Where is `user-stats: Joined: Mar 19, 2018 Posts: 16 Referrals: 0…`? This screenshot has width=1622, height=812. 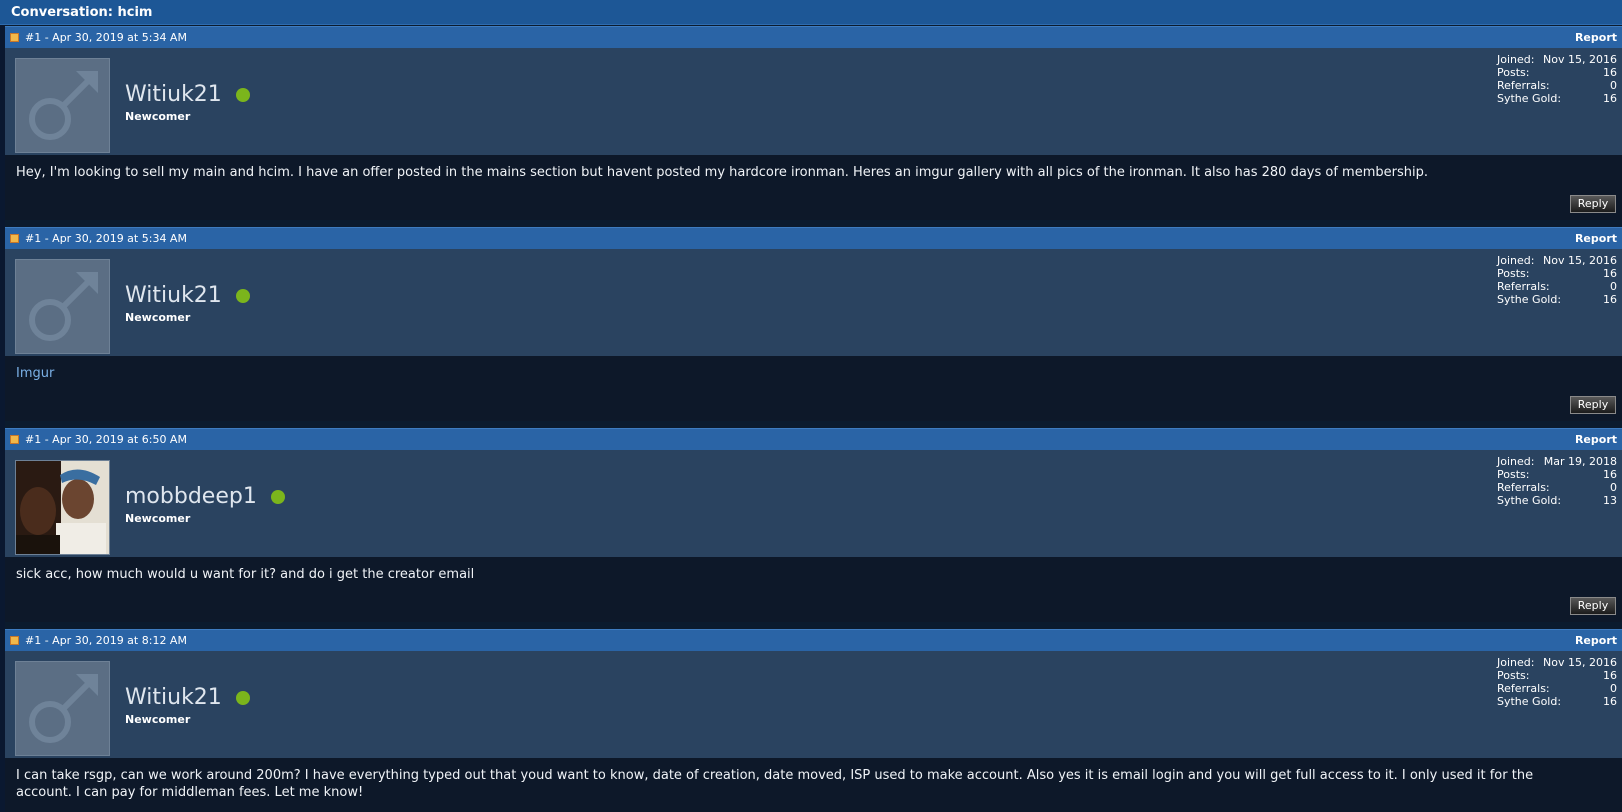 user-stats: Joined: Mar 19, 2018 Posts: 16 Referrals: 0… is located at coordinates (1557, 481).